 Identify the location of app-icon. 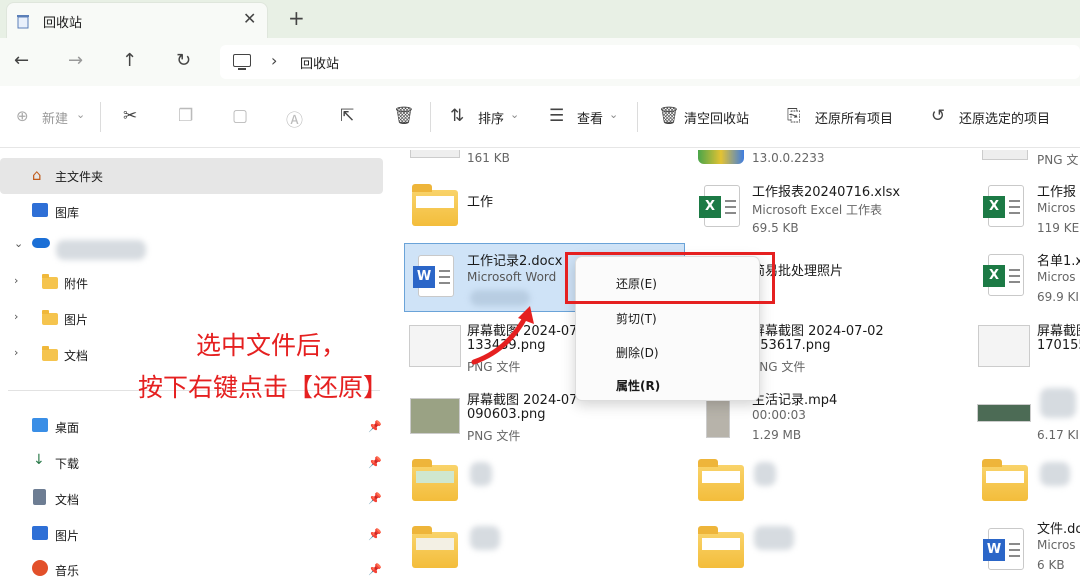
(721, 157).